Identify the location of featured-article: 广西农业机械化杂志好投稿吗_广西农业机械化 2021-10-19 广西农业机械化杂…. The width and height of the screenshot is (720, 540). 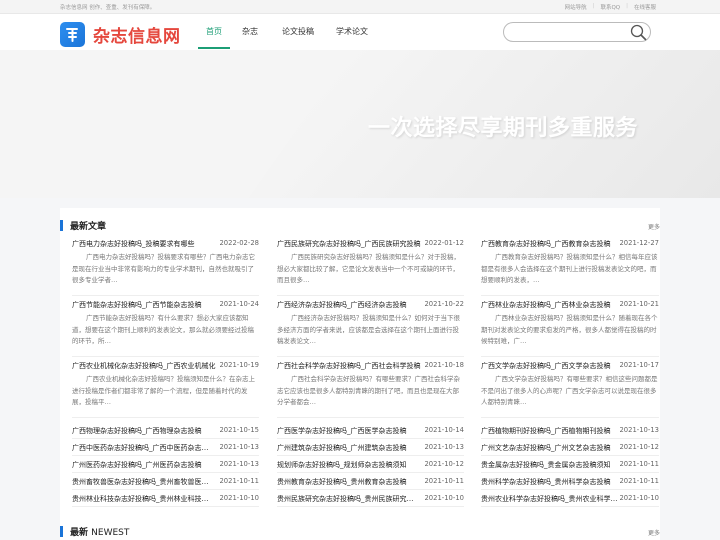
(165, 389).